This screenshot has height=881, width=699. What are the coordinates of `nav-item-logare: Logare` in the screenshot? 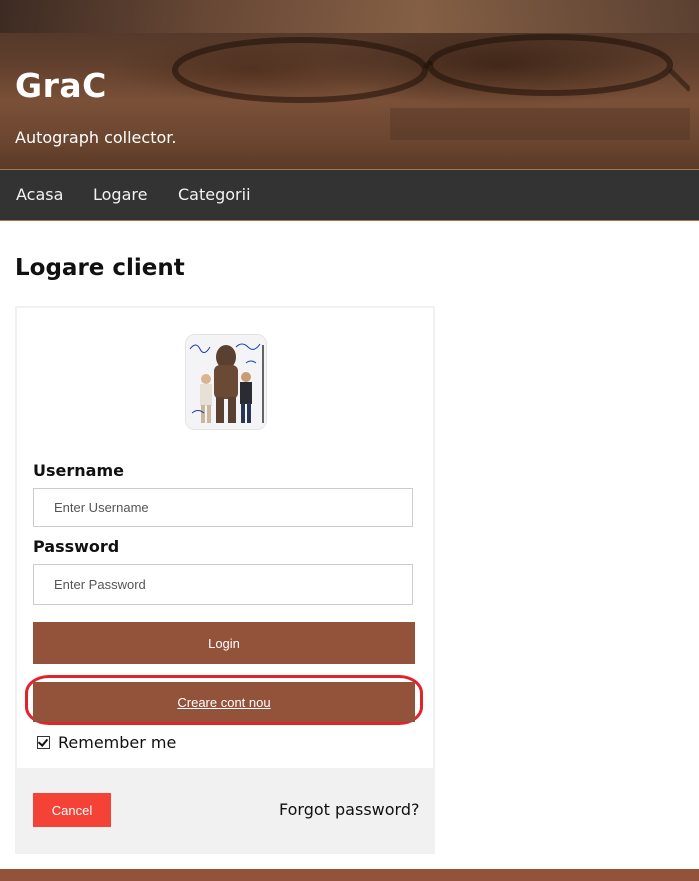 It's located at (120, 194).